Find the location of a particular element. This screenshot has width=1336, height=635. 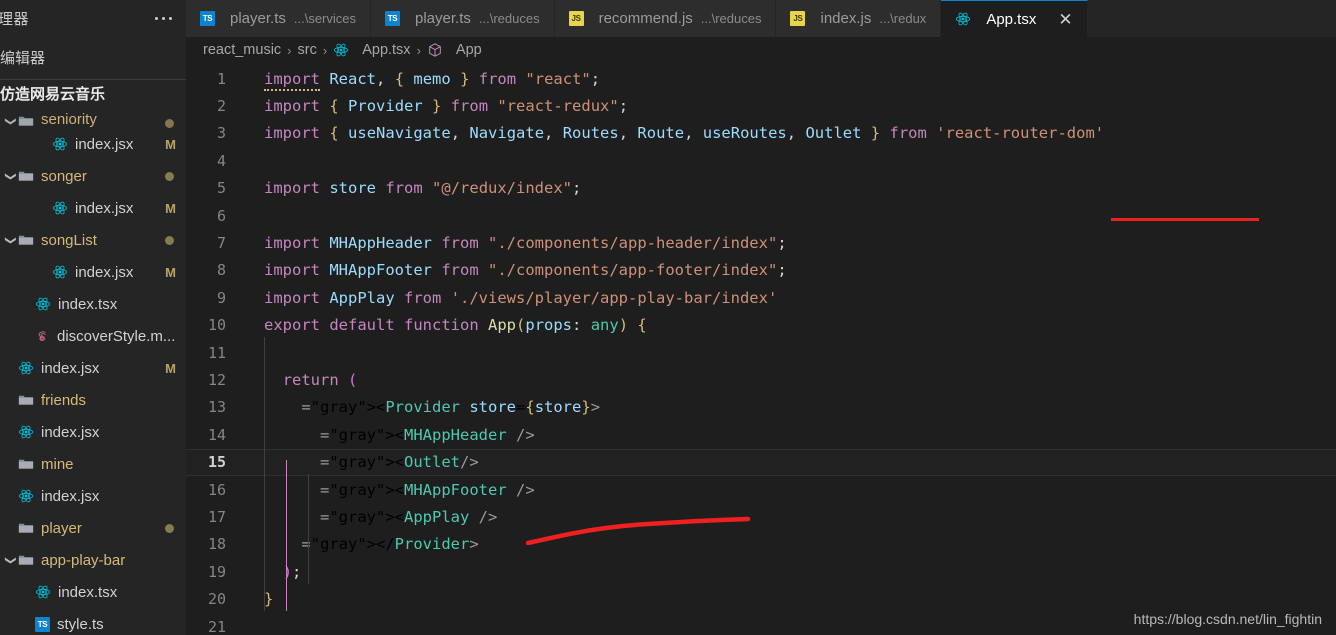

modified-dot-icon is located at coordinates (169, 176).